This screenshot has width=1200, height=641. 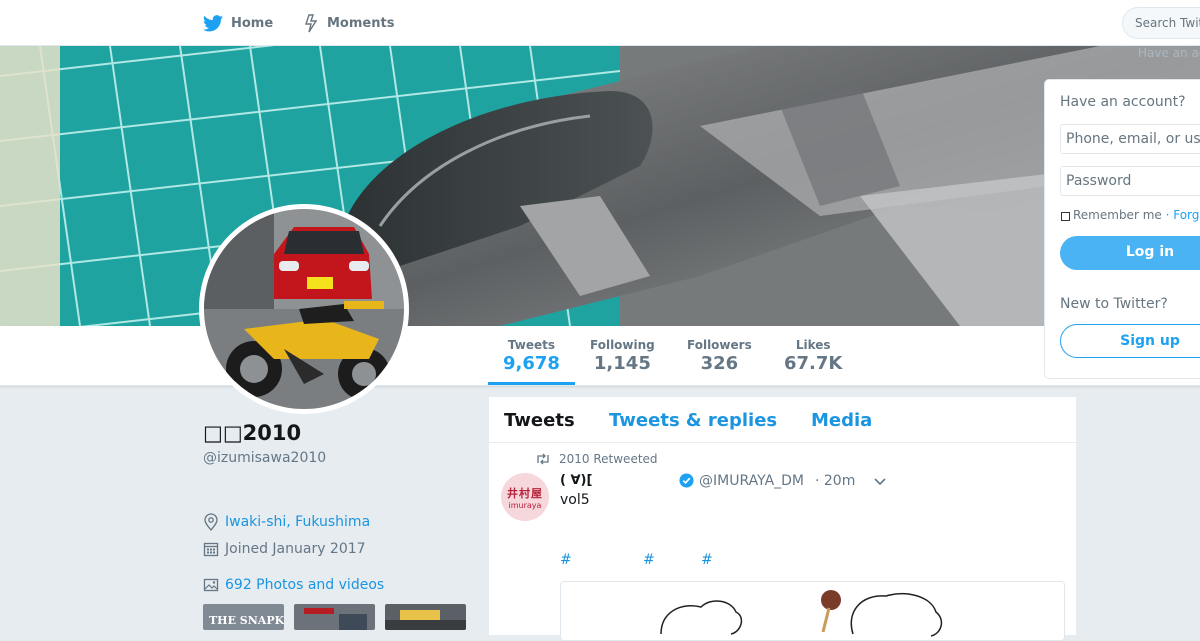 I want to click on nav-moments-link: Moments, so click(x=348, y=23).